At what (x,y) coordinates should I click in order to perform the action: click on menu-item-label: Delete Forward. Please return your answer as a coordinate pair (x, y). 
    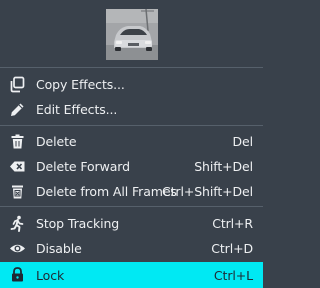
    Looking at the image, I should click on (83, 166).